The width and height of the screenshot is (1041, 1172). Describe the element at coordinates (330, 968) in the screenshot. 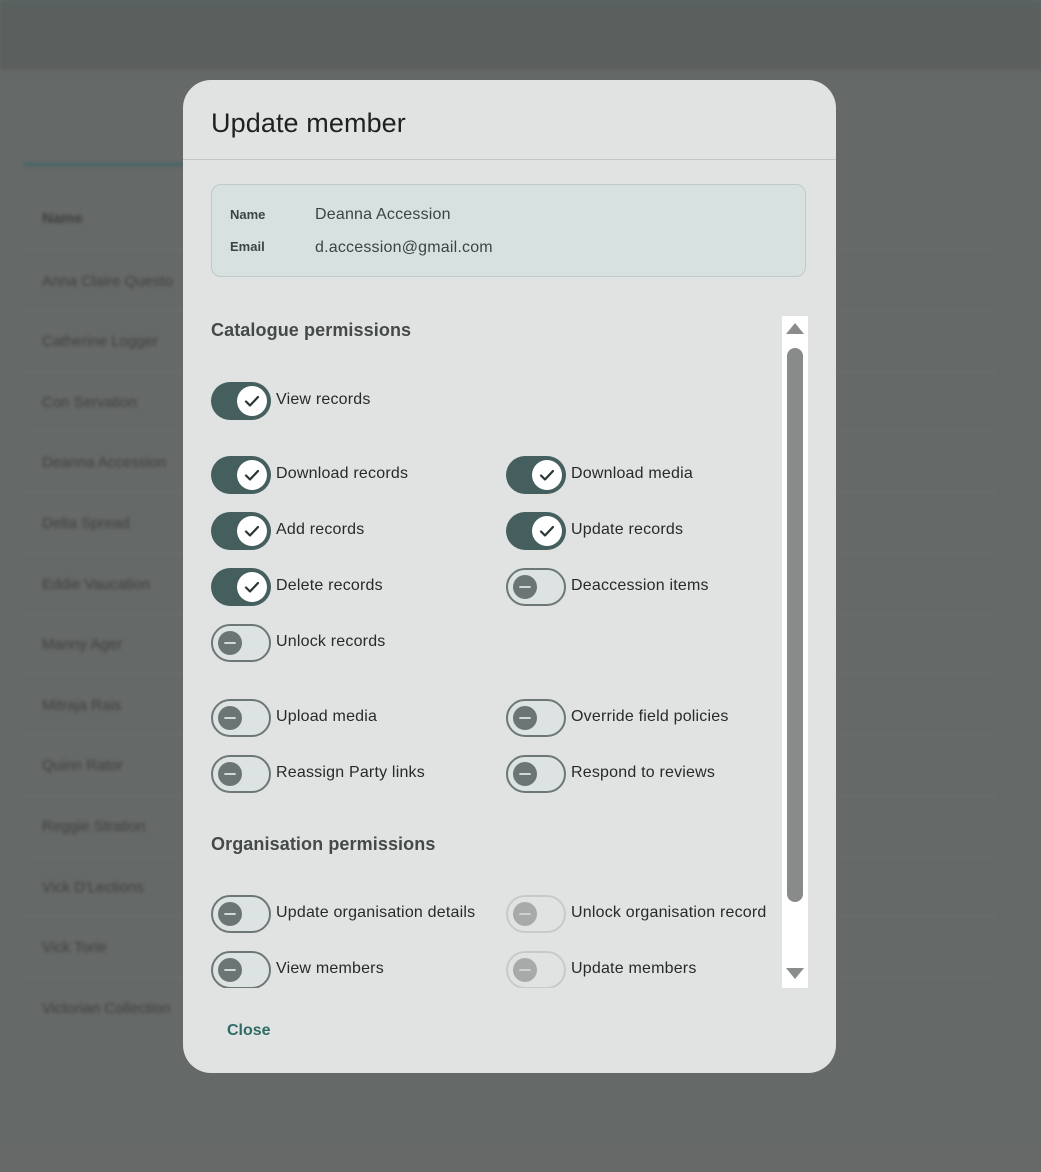

I see `view-members-label: View members` at that location.